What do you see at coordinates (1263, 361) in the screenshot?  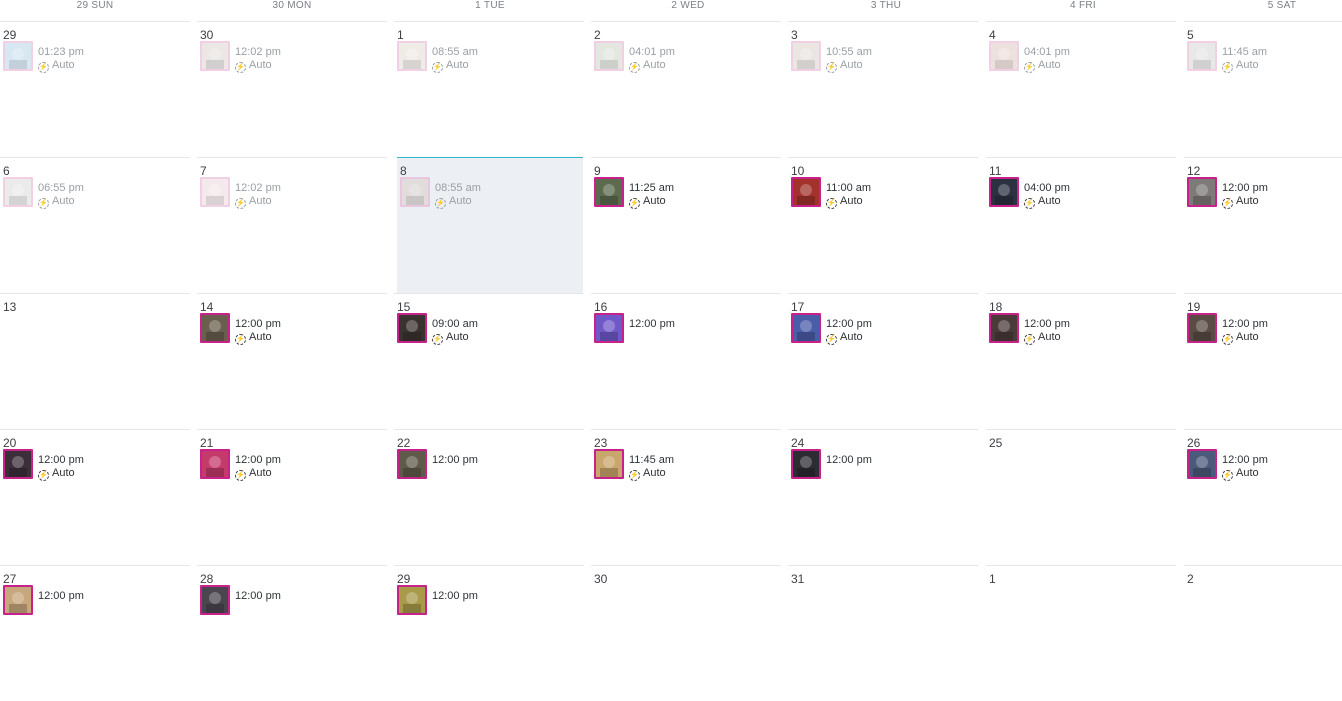 I see `calendar-day-cell: 19 12:00 pm ⚡ Auto` at bounding box center [1263, 361].